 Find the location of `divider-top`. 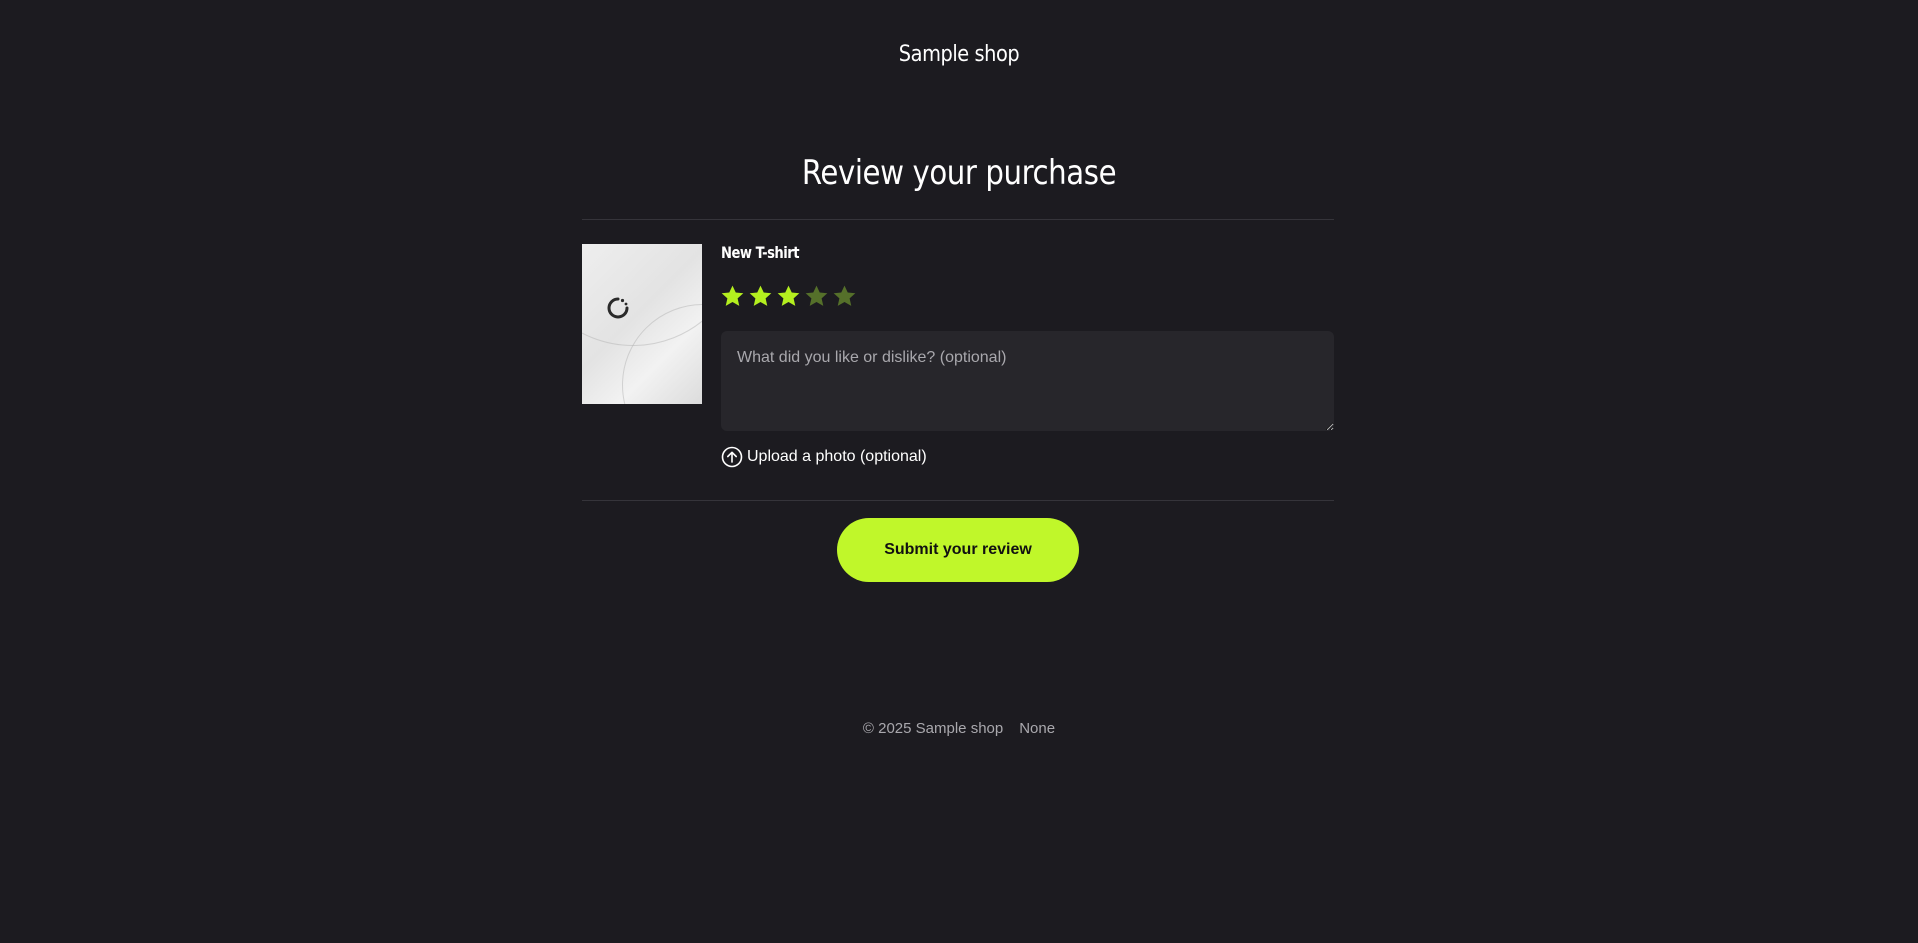

divider-top is located at coordinates (958, 219).